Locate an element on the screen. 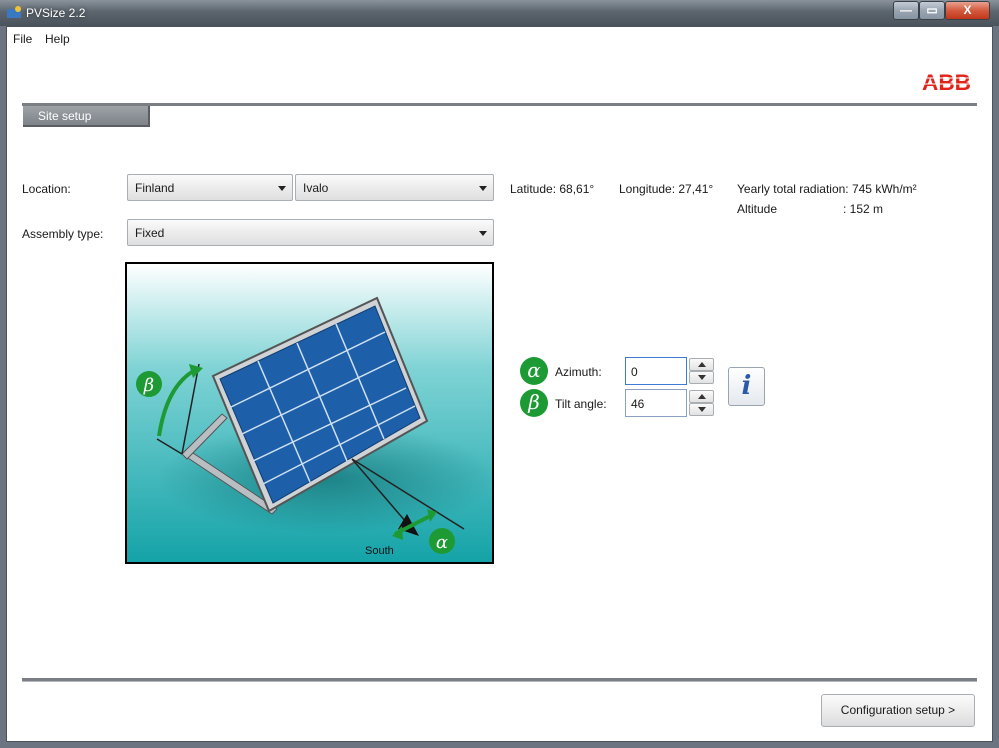 This screenshot has height=748, width=999. city-select: Ivalo is located at coordinates (394, 187).